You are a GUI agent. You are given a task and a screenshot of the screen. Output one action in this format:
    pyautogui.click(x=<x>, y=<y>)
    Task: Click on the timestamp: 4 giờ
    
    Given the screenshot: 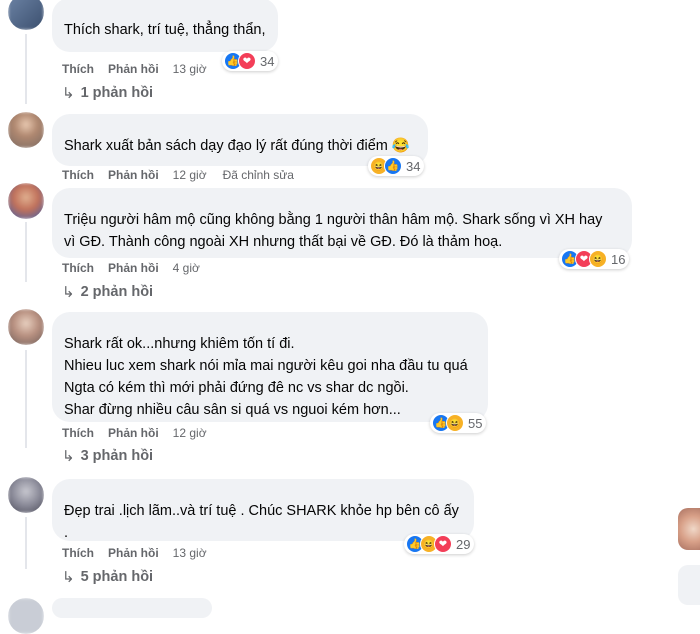 What is the action you would take?
    pyautogui.click(x=186, y=268)
    